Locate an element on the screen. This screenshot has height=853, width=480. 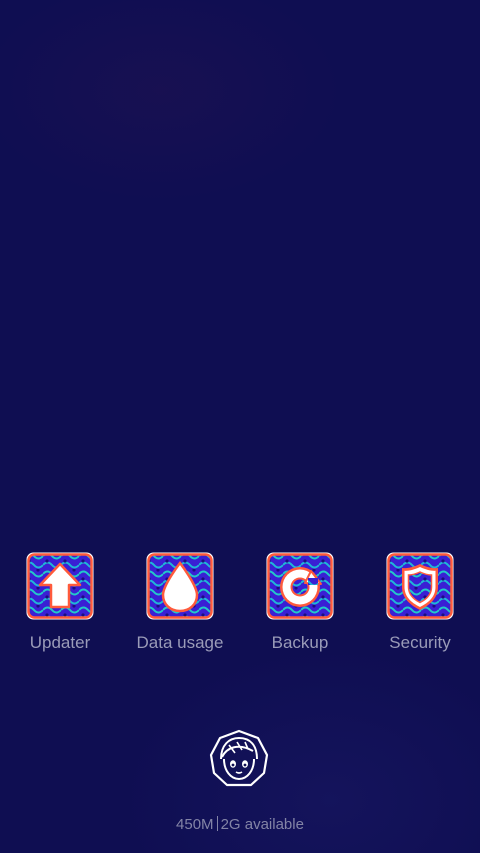
storage-divider is located at coordinates (217, 823).